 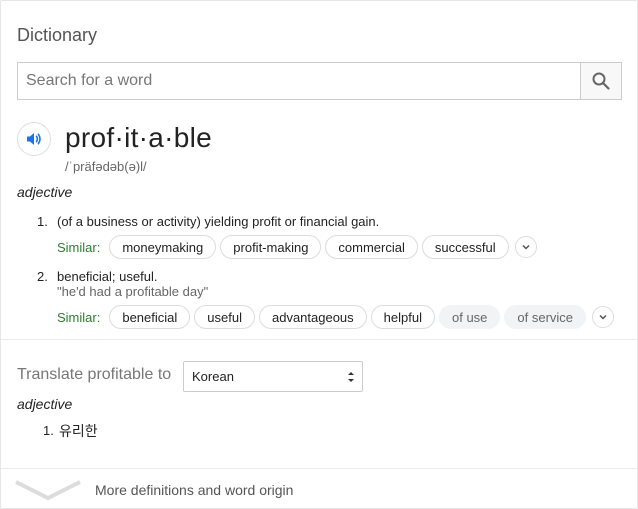 I want to click on translation-text: 유리한, so click(x=78, y=431).